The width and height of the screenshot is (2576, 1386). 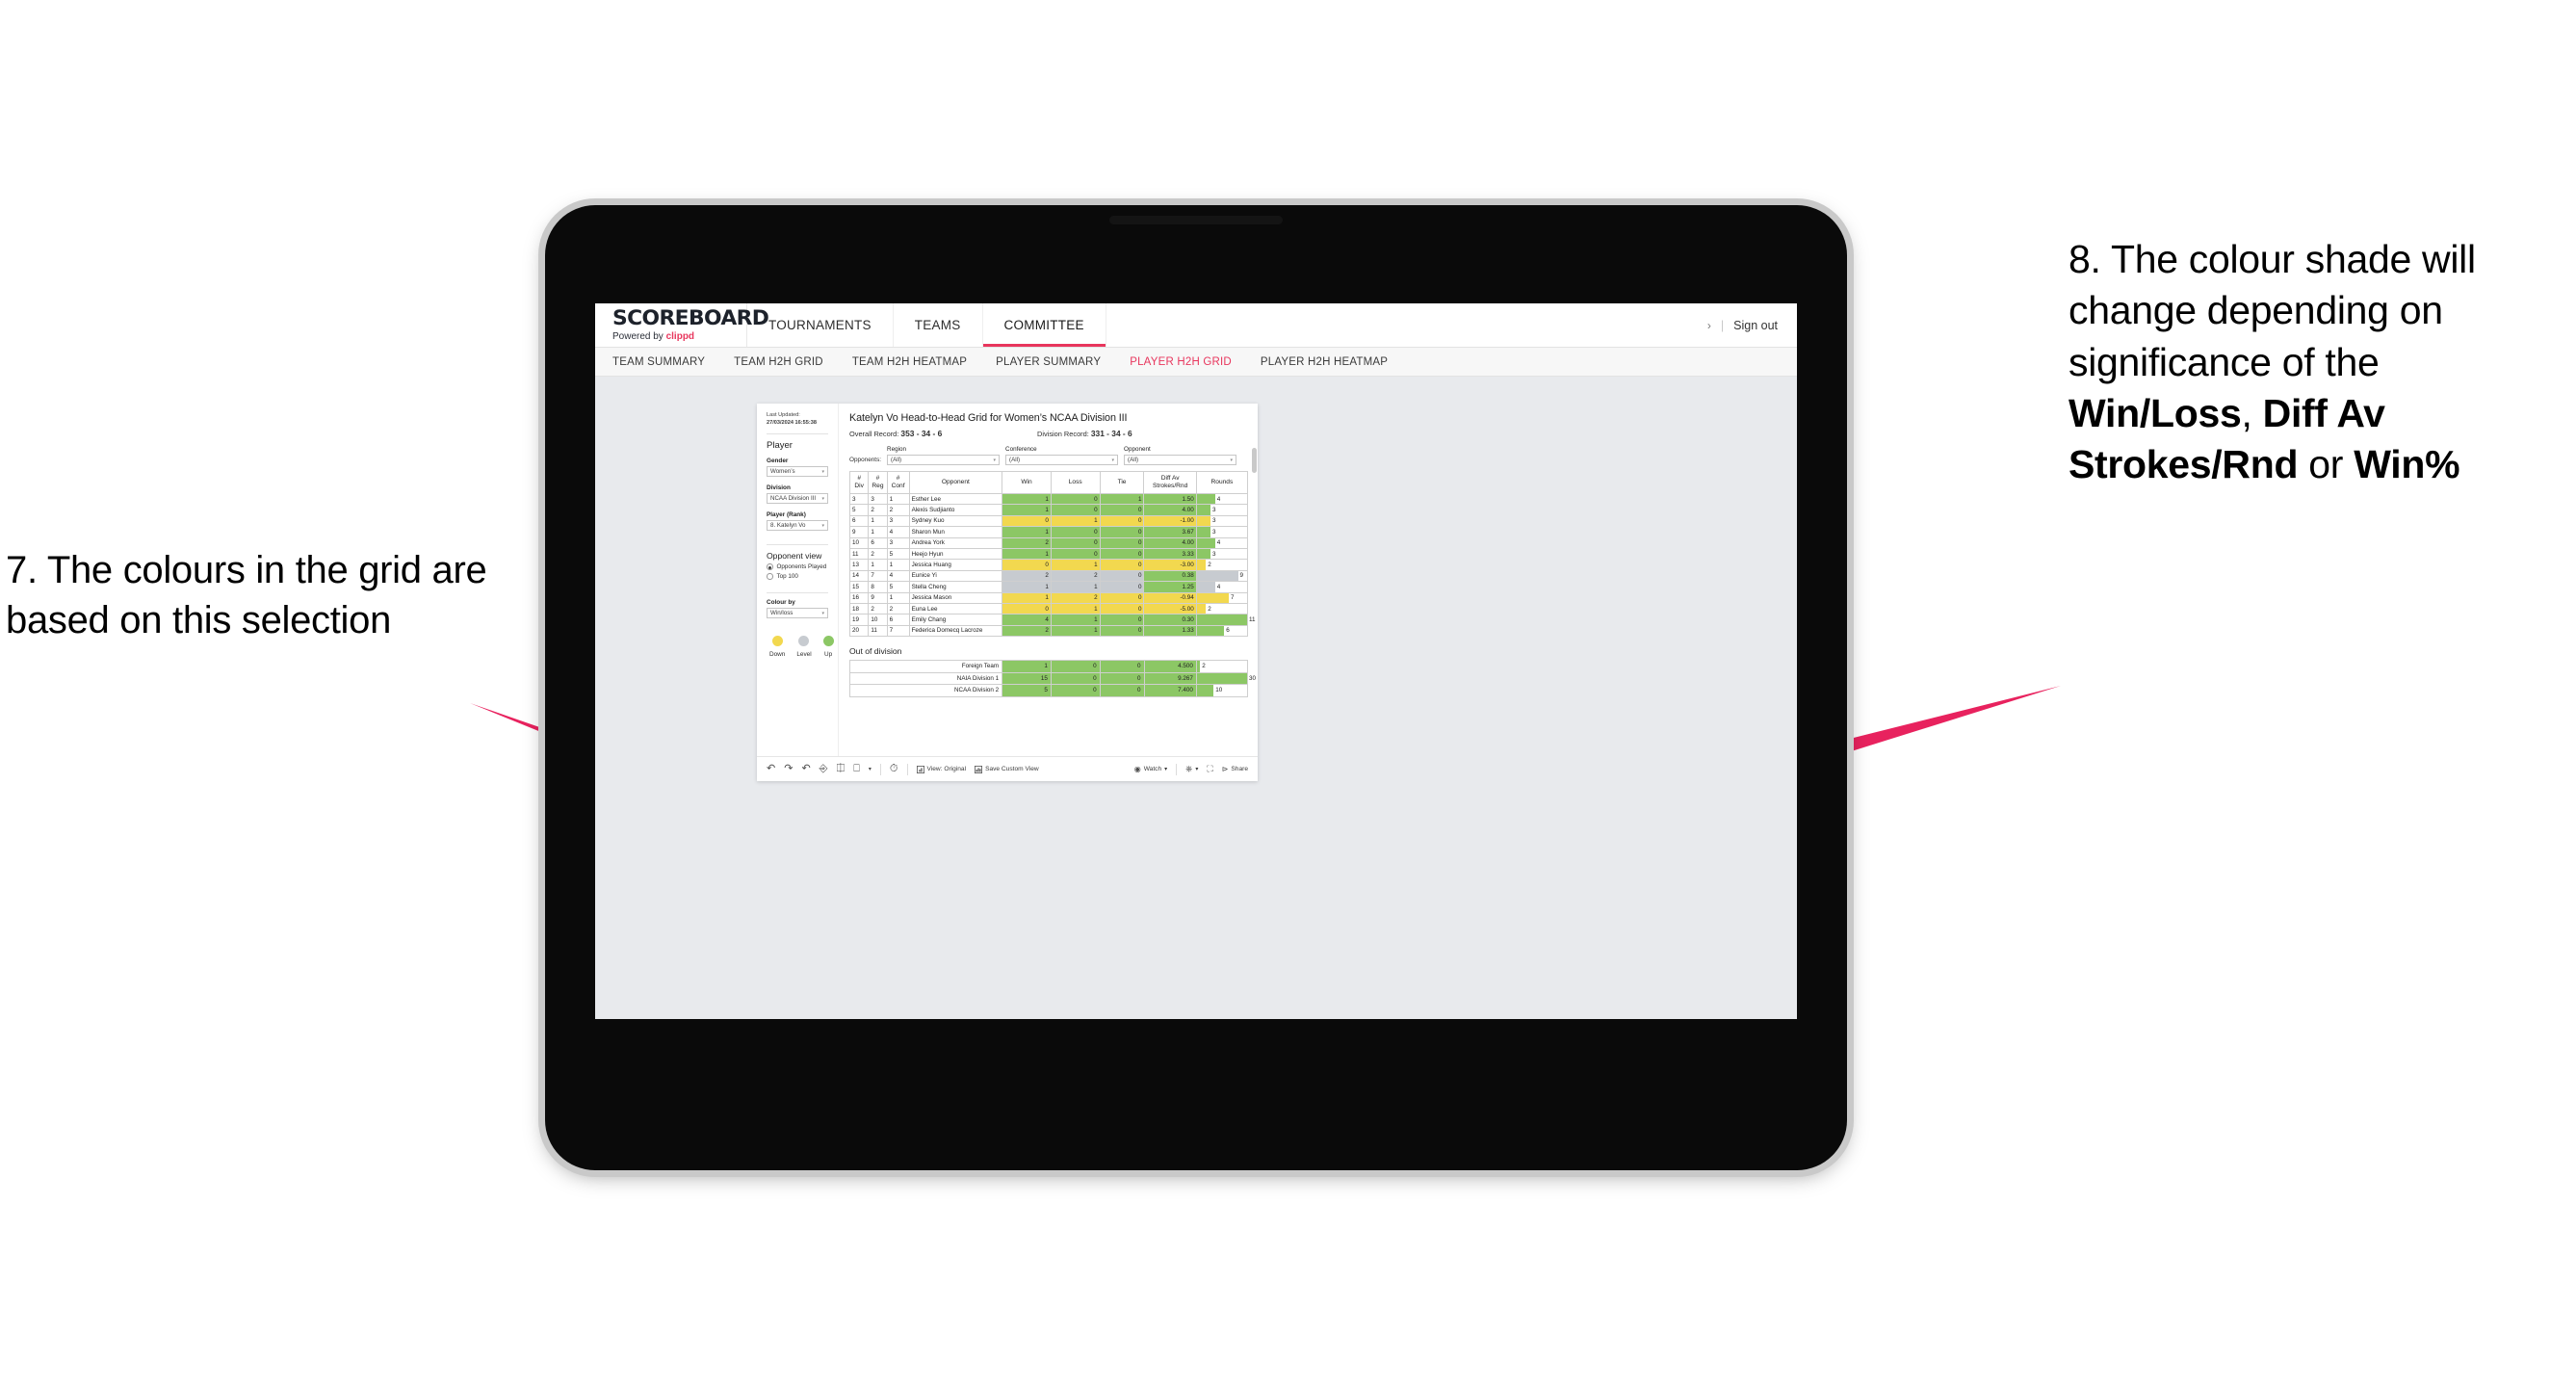 I want to click on sign-out-button: Sign out, so click(x=1755, y=325).